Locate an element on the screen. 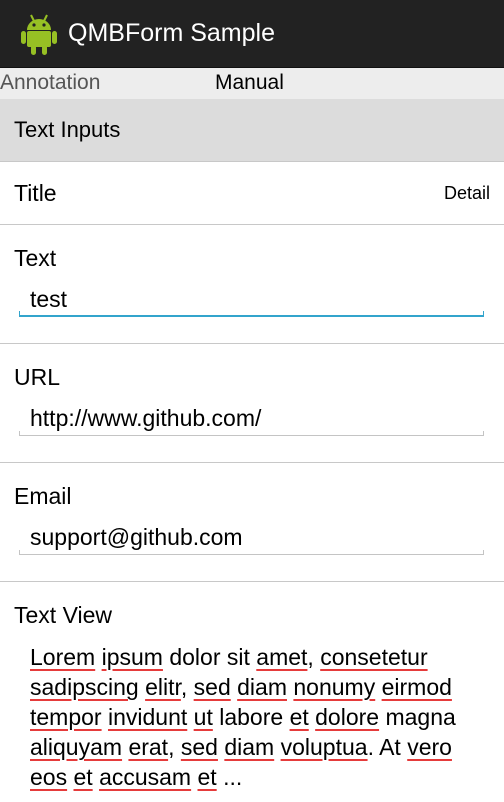 Image resolution: width=504 pixels, height=802 pixels. email-input-underline is located at coordinates (251, 552).